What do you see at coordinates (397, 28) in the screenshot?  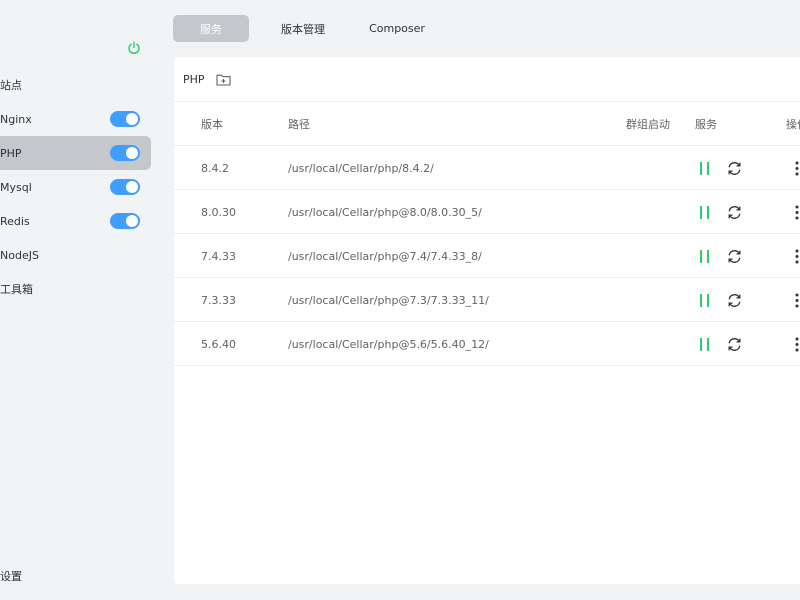 I see `tab-composer: Composer` at bounding box center [397, 28].